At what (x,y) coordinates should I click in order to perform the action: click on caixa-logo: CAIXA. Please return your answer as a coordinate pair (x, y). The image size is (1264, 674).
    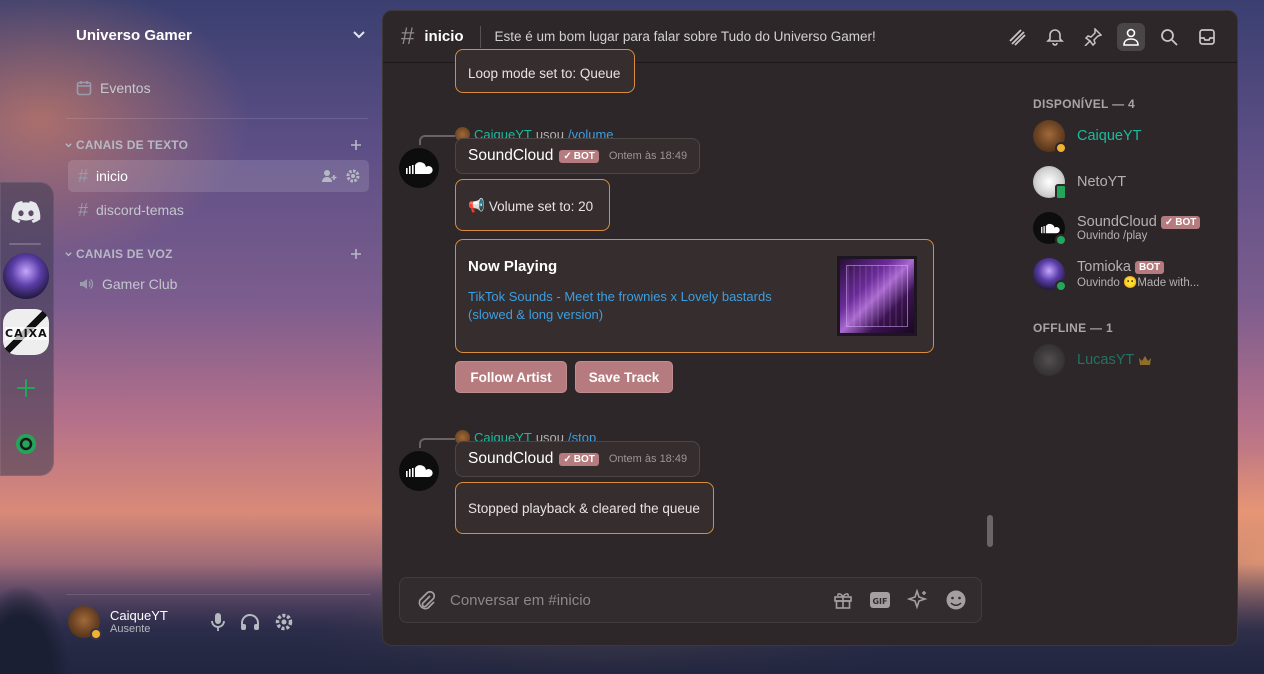
    Looking at the image, I should click on (26, 332).